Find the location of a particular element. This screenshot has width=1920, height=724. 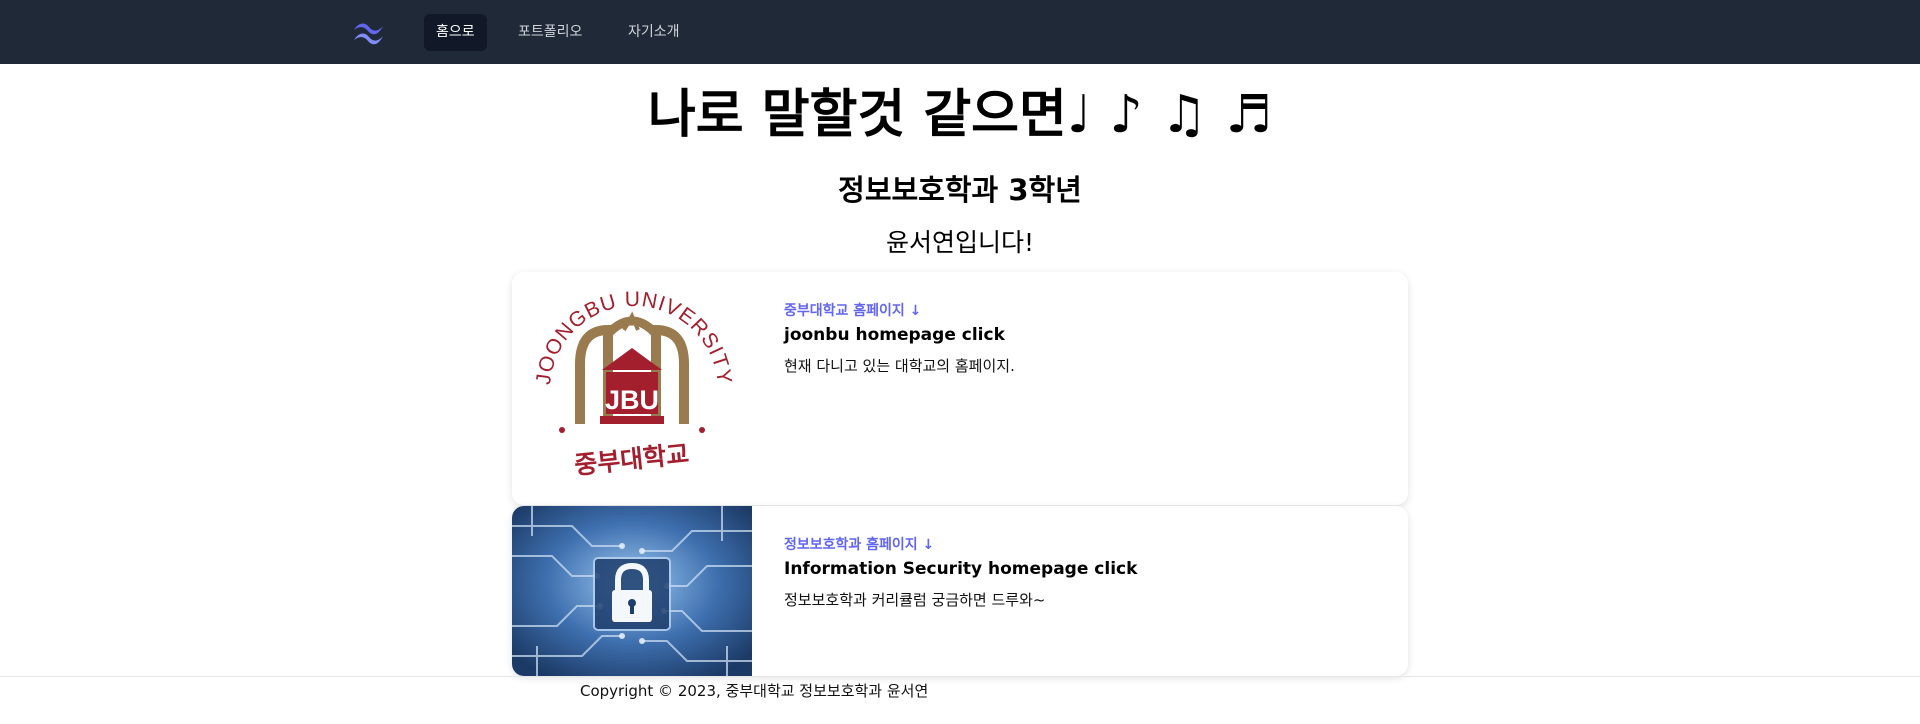

university-logo-image: JOONGBU UNIVERSITY JBU 중부대학교 is located at coordinates (632, 388).